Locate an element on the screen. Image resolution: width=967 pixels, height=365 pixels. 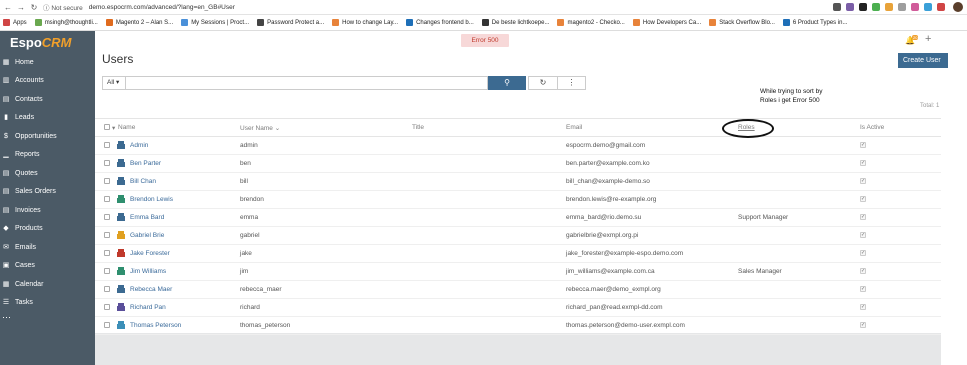
sidebar-item-opportunities: $ Opportunities is located at coordinates (47, 136).